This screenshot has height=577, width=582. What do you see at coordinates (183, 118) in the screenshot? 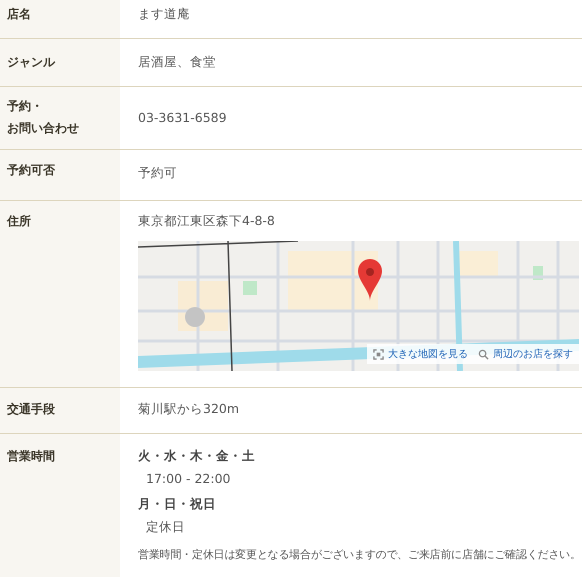
I see `row-value: 03-3631-6589` at bounding box center [183, 118].